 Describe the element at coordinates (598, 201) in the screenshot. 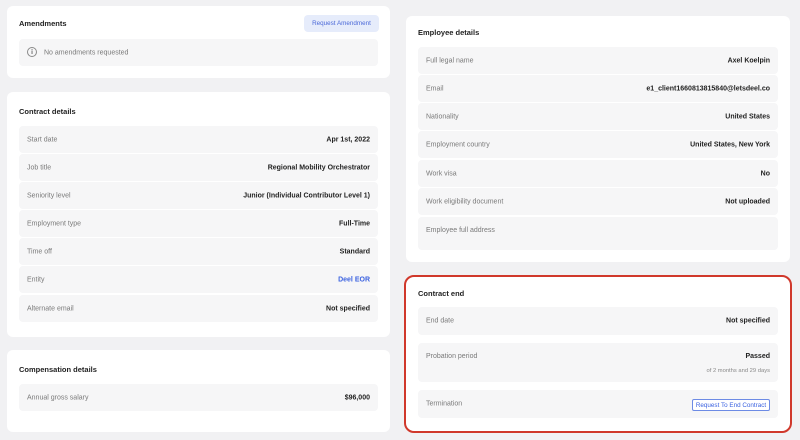

I see `employee-row-work-eligibility: Work eligibility document Not uploaded` at that location.